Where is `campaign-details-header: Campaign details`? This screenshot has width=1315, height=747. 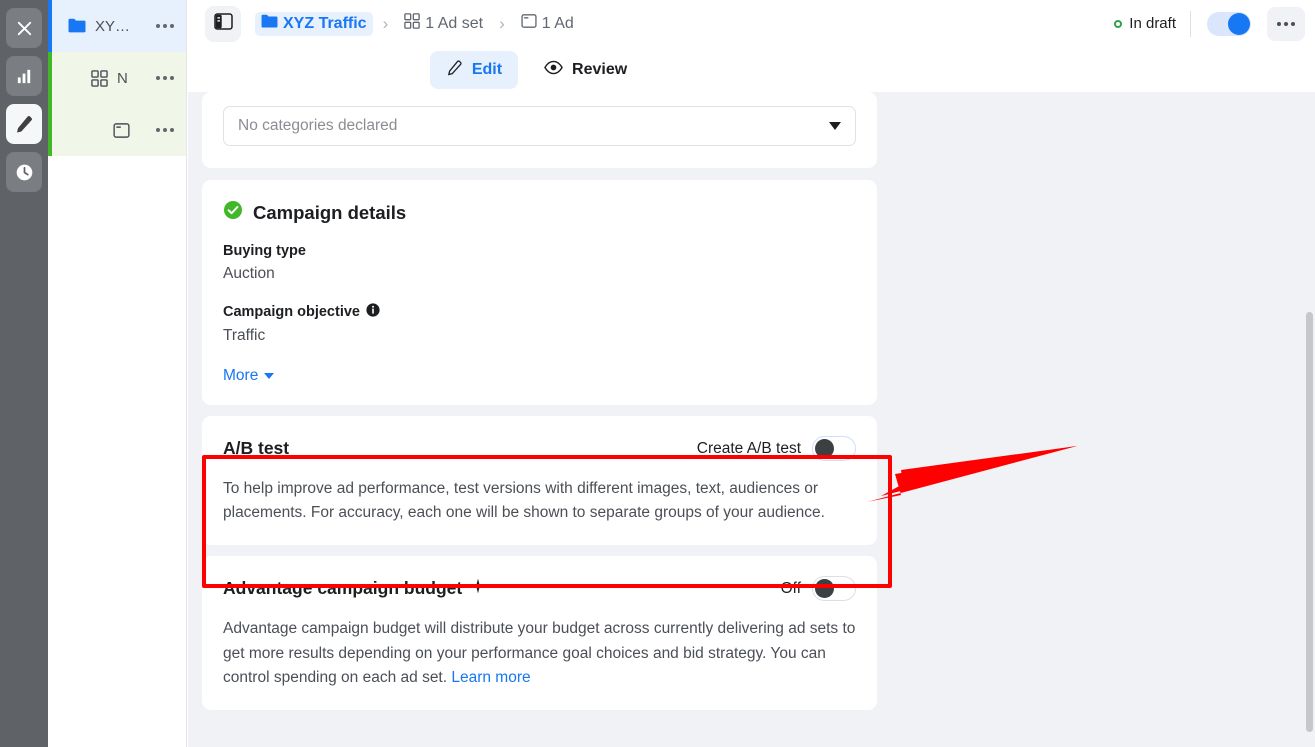
campaign-details-header: Campaign details is located at coordinates (539, 212).